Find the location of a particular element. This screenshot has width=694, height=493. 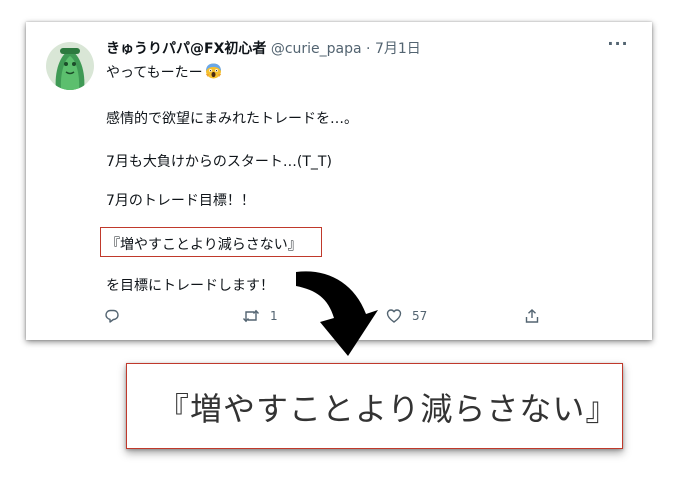

zoom-callout: 『増やすことより減らさない』 is located at coordinates (374, 406).